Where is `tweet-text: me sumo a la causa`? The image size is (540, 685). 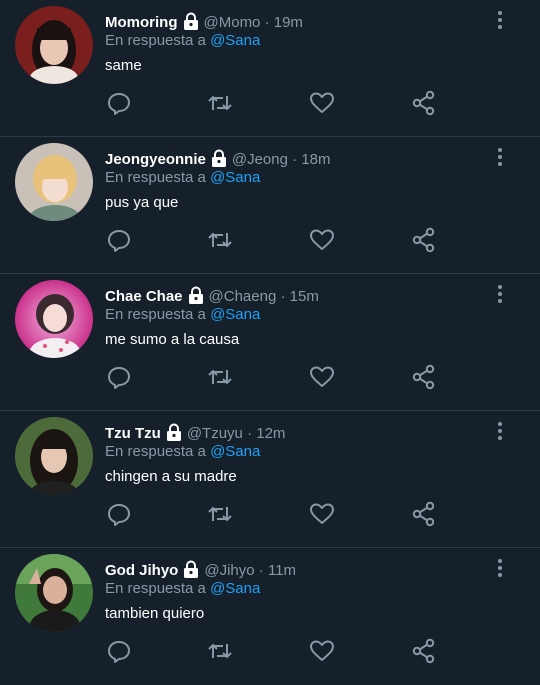 tweet-text: me sumo a la causa is located at coordinates (172, 339).